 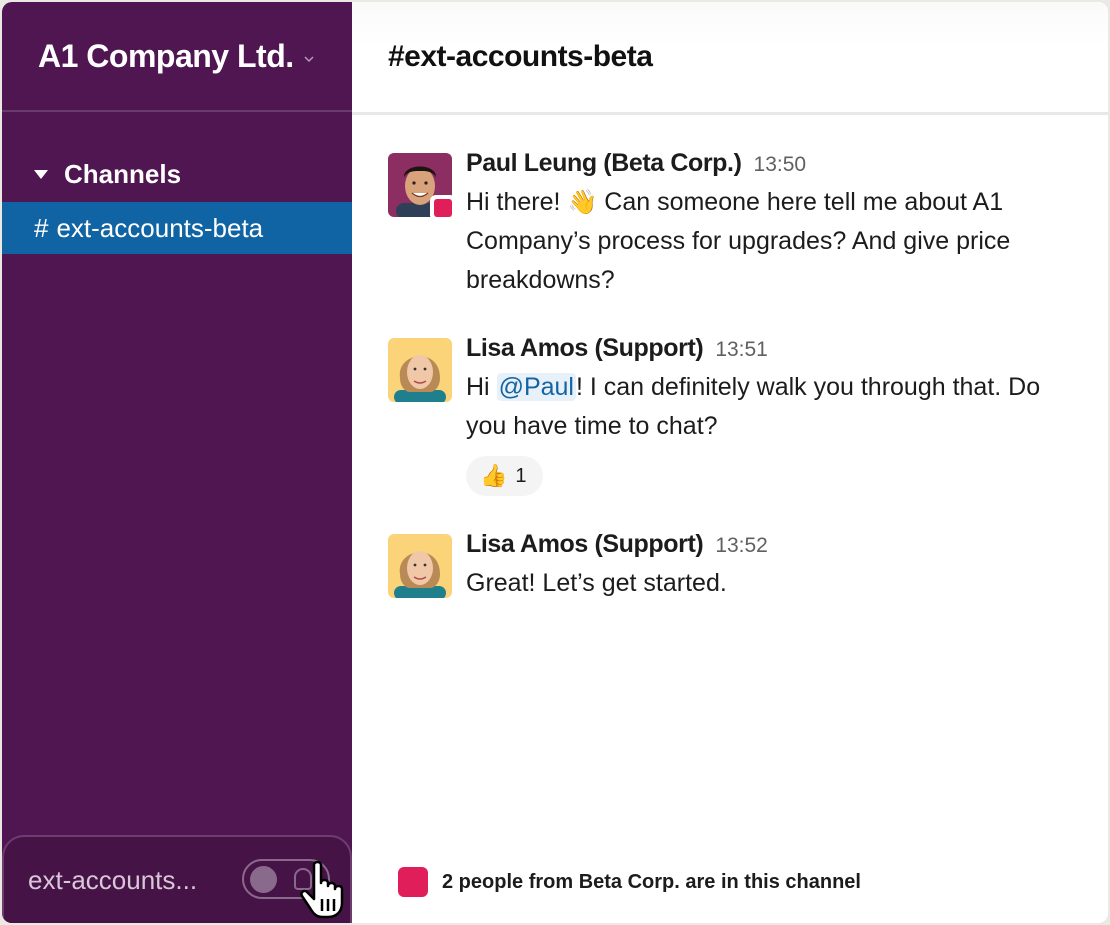 I want to click on channels-section-header: Channels, so click(x=177, y=174).